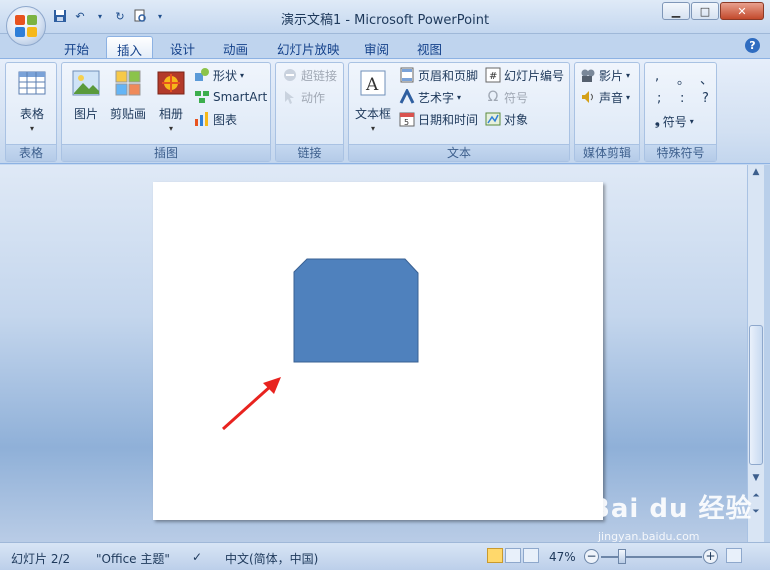 The height and width of the screenshot is (570, 770). I want to click on tab-animations: 动画, so click(235, 47).